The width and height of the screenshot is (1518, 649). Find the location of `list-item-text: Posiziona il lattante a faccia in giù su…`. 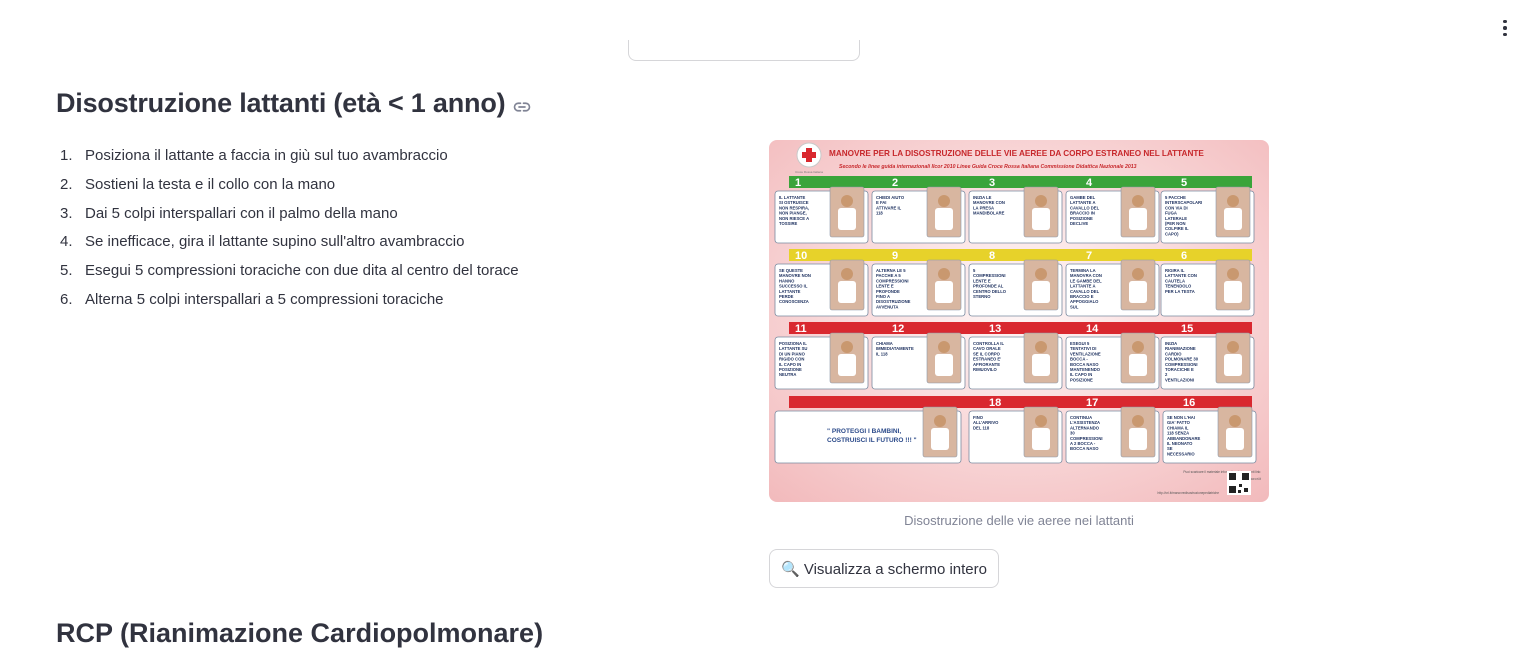

list-item-text: Posiziona il lattante a faccia in giù su… is located at coordinates (266, 155).